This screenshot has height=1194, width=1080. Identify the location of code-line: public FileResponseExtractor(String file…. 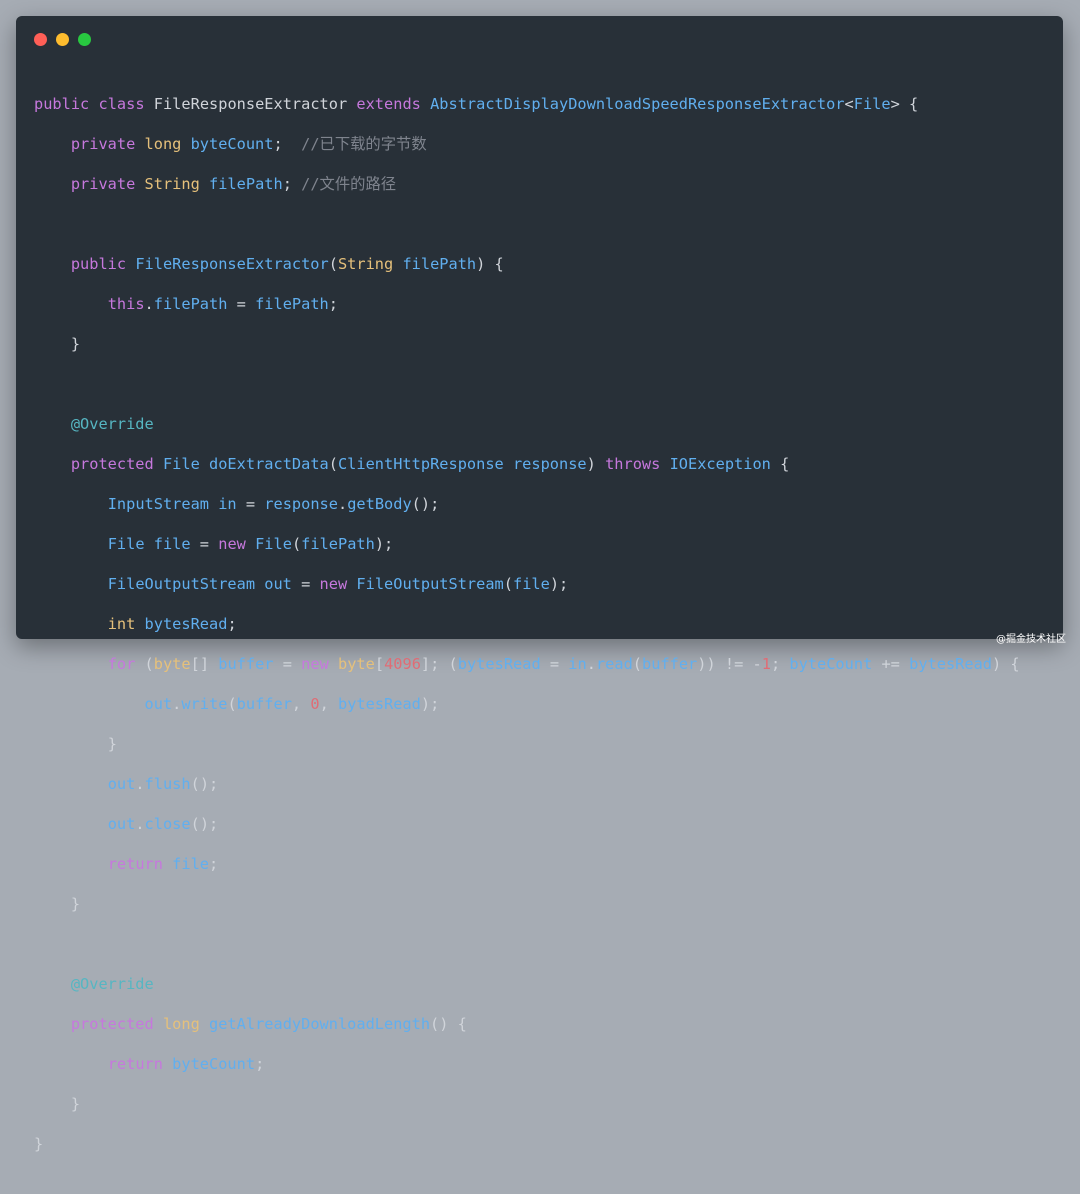
(287, 264).